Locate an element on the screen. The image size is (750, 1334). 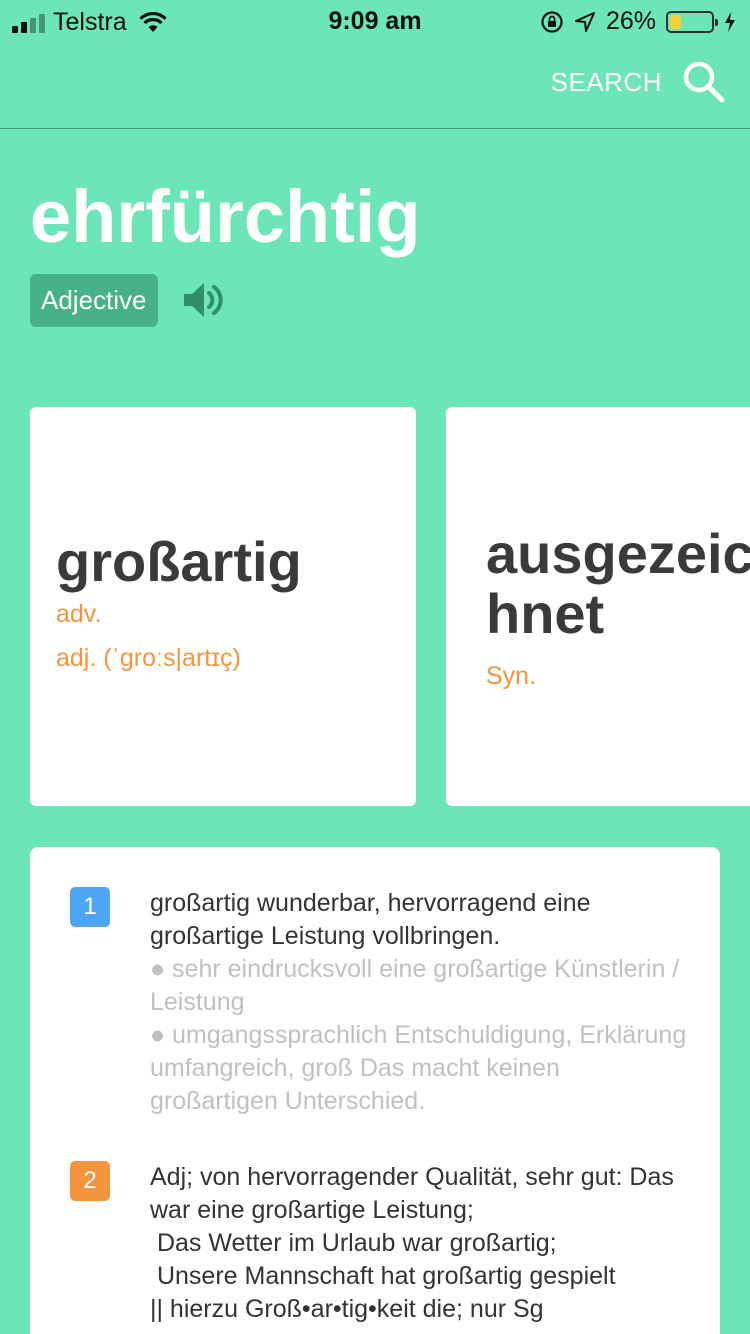
card-detail: adj. (ˈgroːs|artɪç) is located at coordinates (148, 658).